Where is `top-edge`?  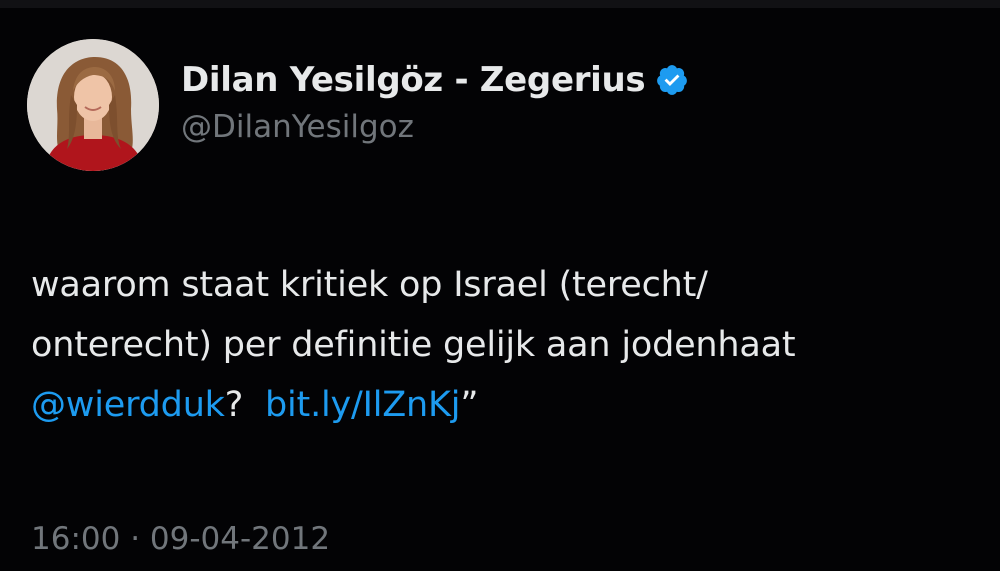
top-edge is located at coordinates (500, 4).